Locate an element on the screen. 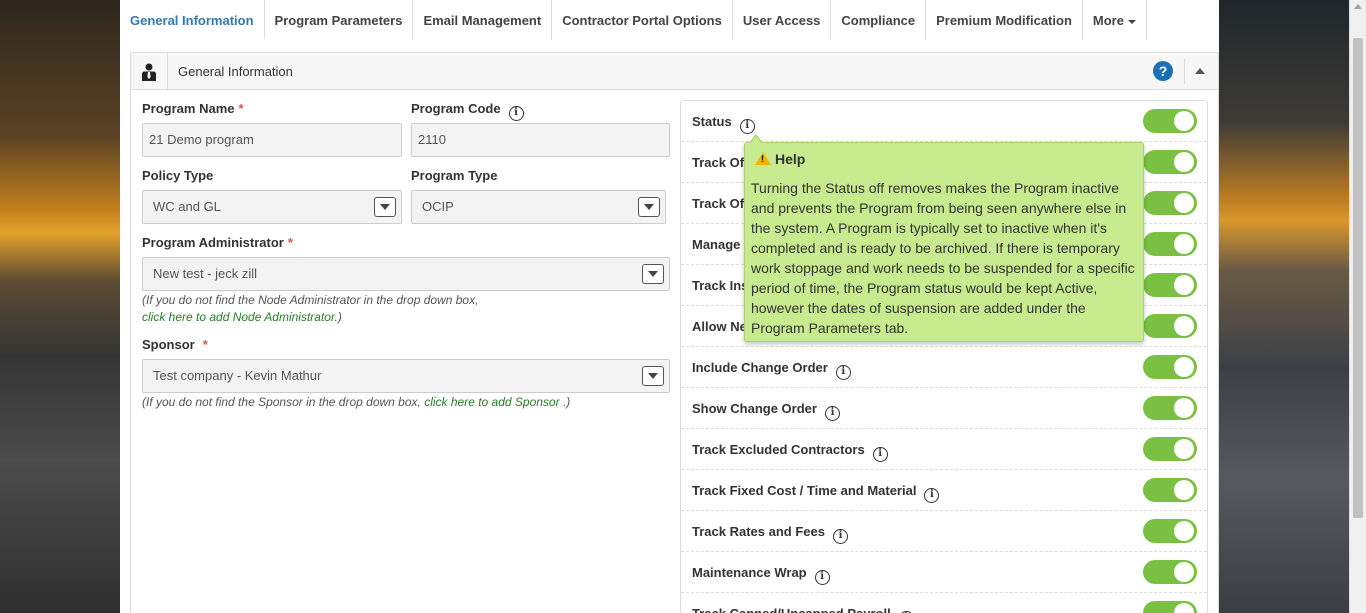  setting-row: Track Fixed Cost / Time and Material i is located at coordinates (944, 490).